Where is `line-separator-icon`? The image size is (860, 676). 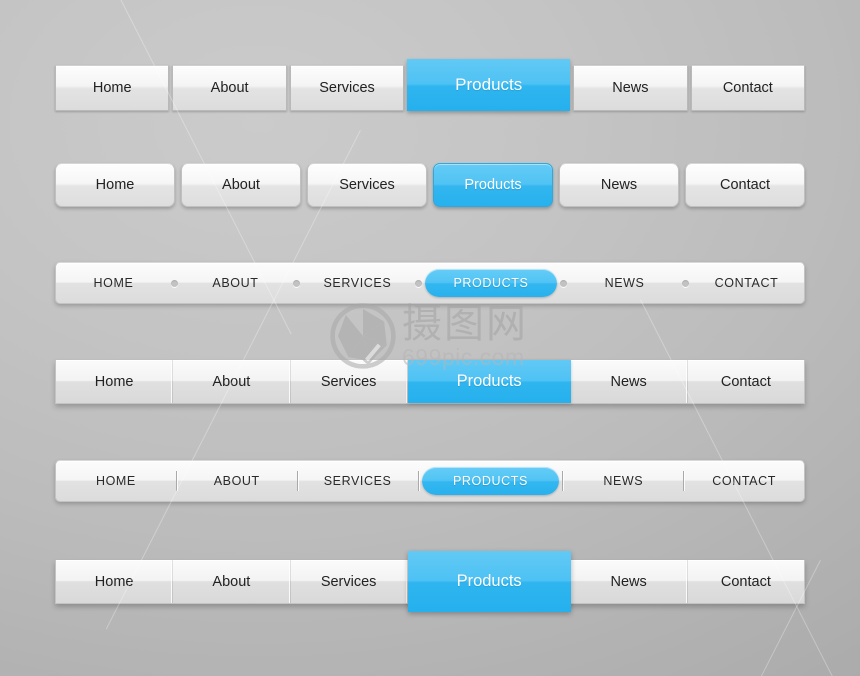
line-separator-icon is located at coordinates (418, 481).